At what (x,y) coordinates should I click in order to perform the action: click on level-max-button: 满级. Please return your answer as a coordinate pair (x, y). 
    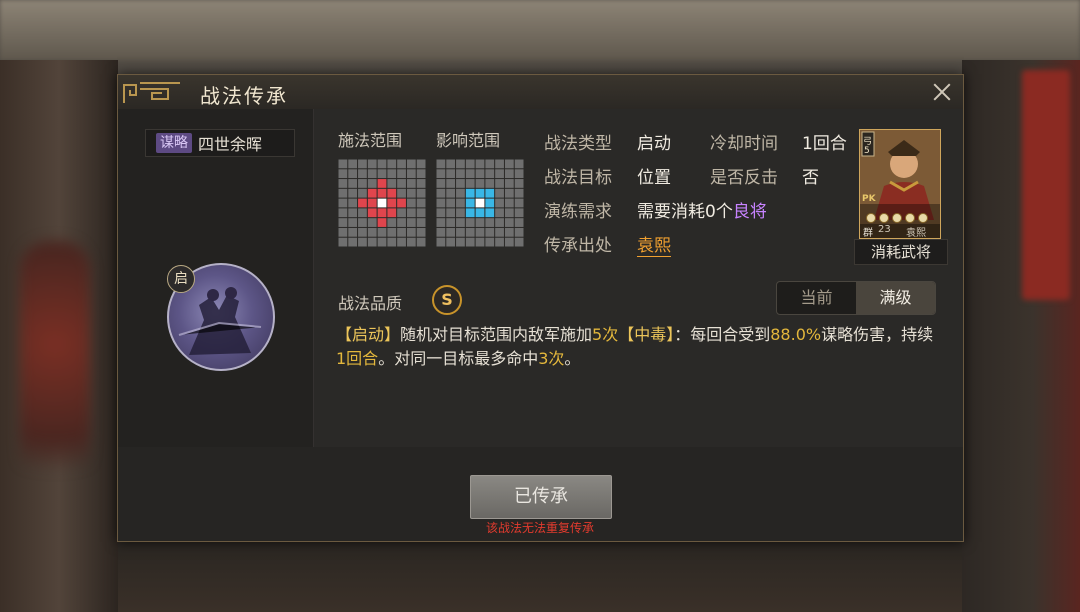
    Looking at the image, I should click on (895, 298).